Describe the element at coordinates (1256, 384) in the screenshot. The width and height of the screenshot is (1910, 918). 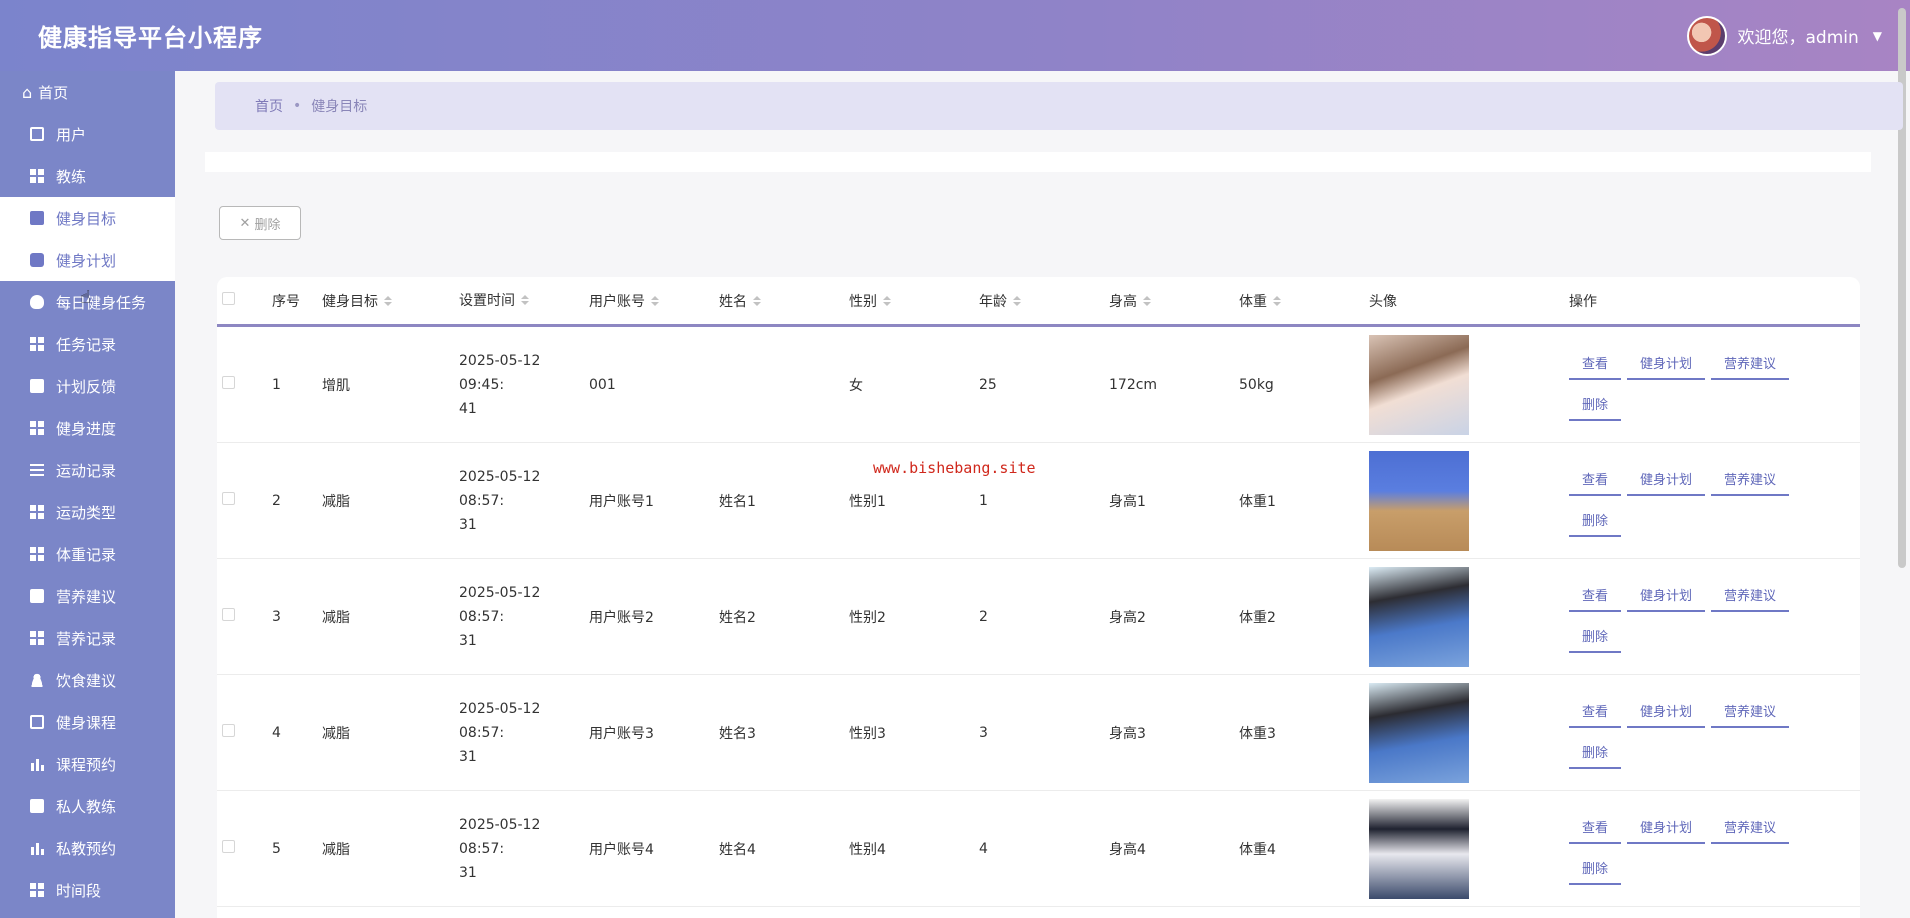
I see `cell-weight: 50kg` at that location.